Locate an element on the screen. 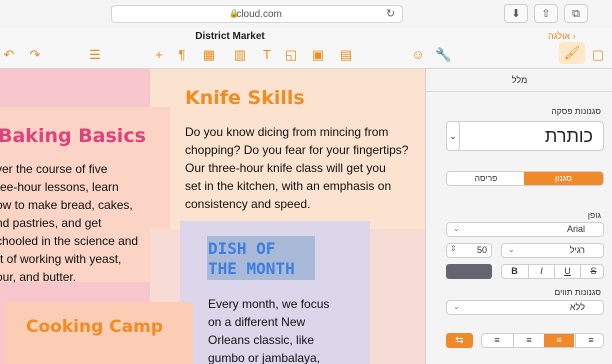  italic-button: I is located at coordinates (541, 271).